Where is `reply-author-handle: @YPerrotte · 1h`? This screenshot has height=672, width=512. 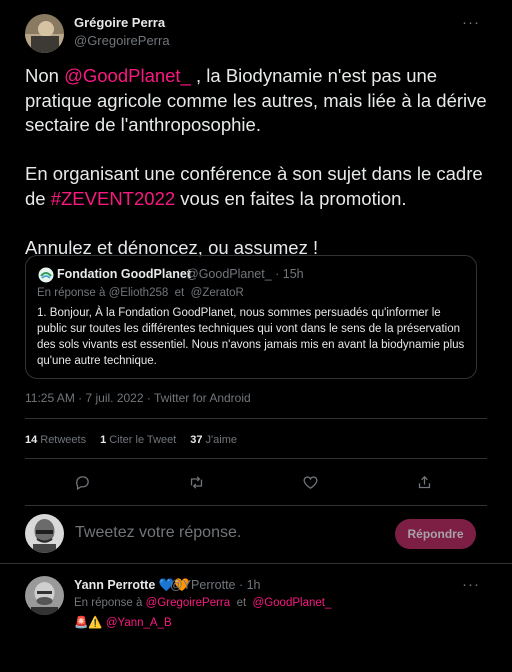
reply-author-handle: @YPerrotte · 1h is located at coordinates (215, 585).